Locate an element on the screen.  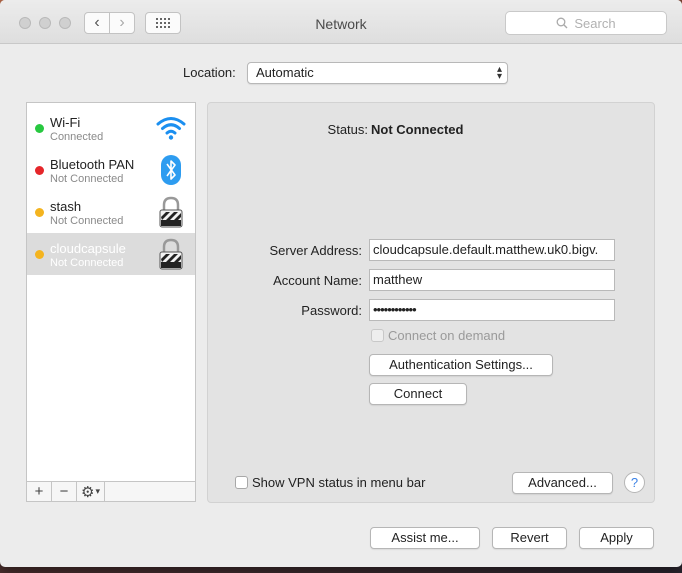
chevron-down-icon: ▾ is located at coordinates (97, 491).